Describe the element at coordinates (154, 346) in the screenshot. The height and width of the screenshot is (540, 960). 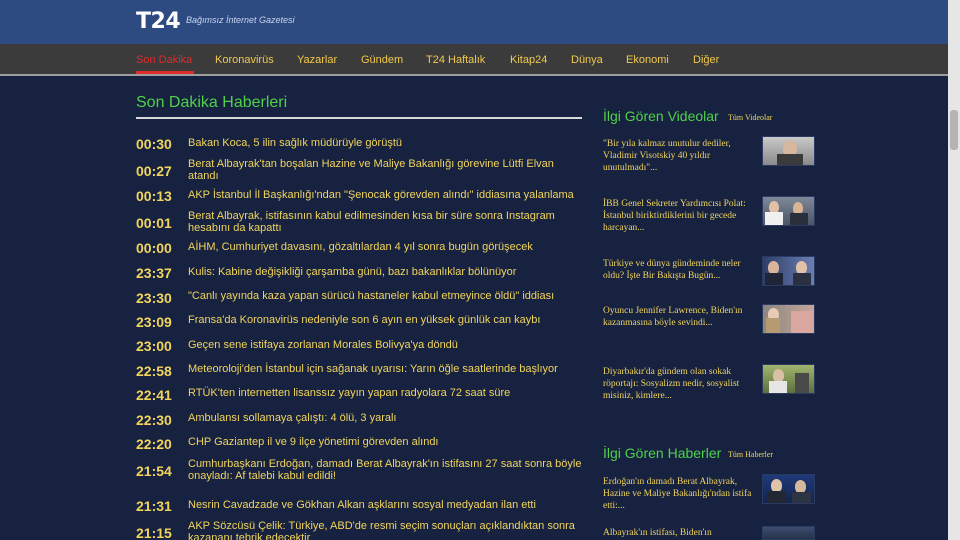
I see `news-time: 23:00` at that location.